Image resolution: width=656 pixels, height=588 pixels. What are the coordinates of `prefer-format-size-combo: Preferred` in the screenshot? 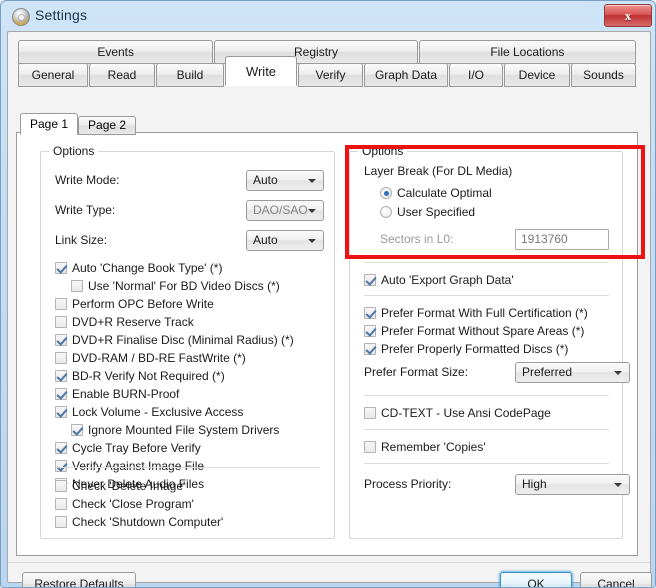 It's located at (572, 372).